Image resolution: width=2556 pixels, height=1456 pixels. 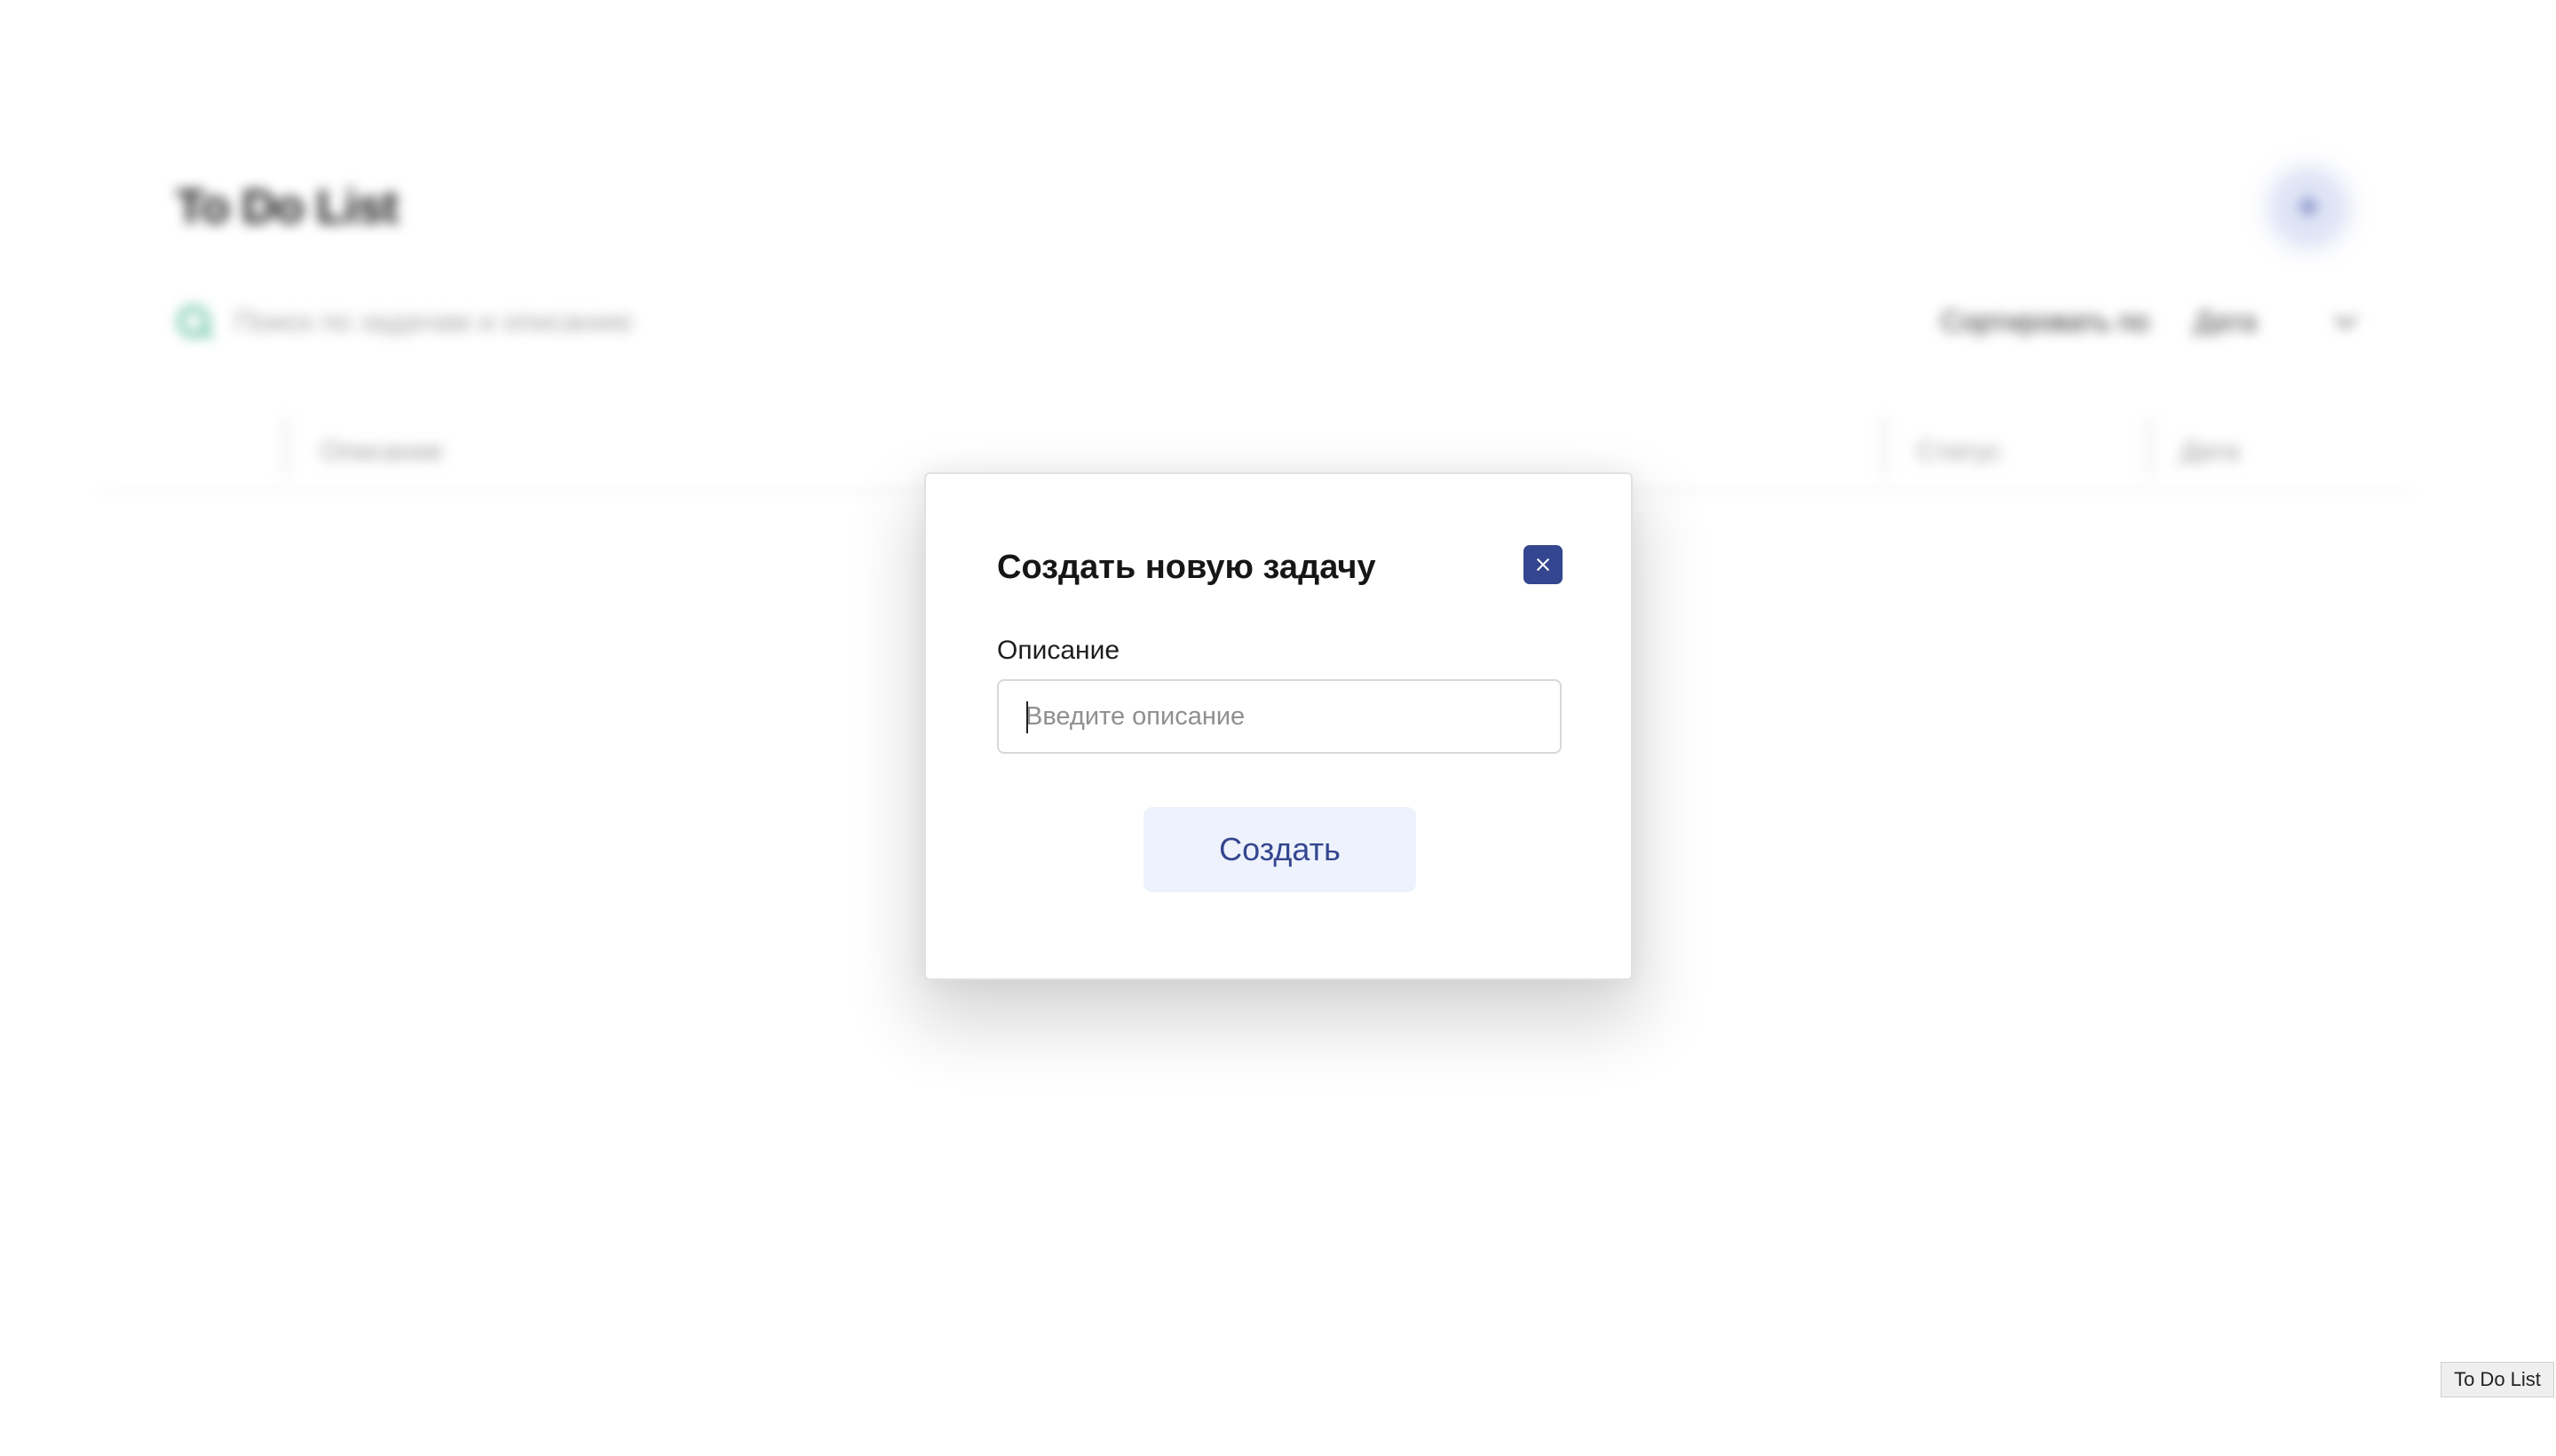 I want to click on sort-select: Дата, so click(x=2276, y=321).